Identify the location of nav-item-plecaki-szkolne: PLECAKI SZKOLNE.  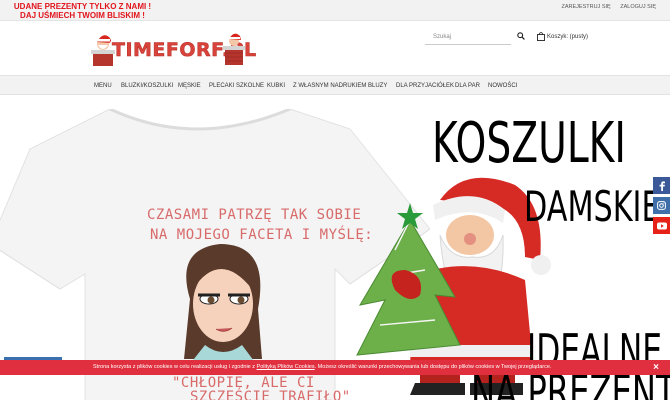
(236, 86).